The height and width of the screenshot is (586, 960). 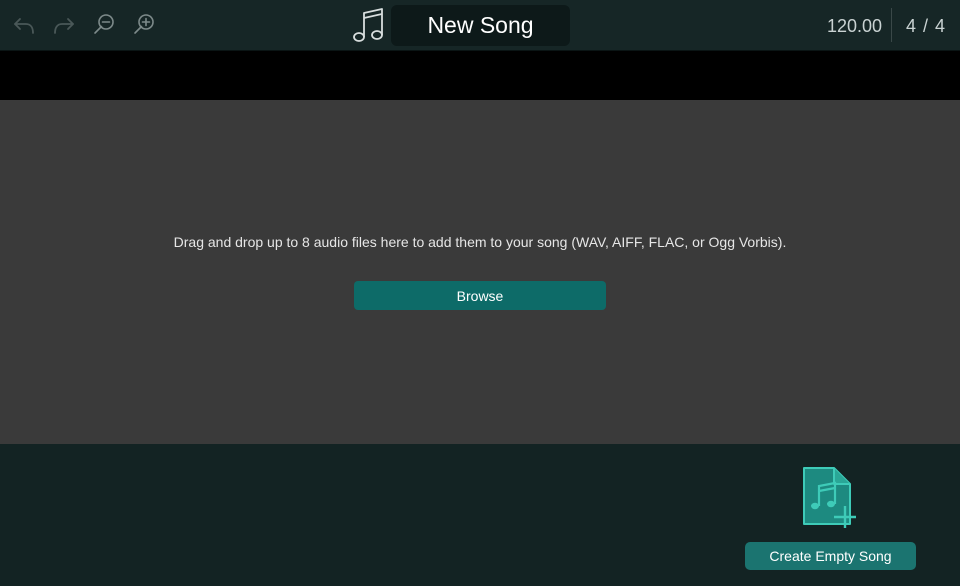 I want to click on browse-button: Browse, so click(x=480, y=295).